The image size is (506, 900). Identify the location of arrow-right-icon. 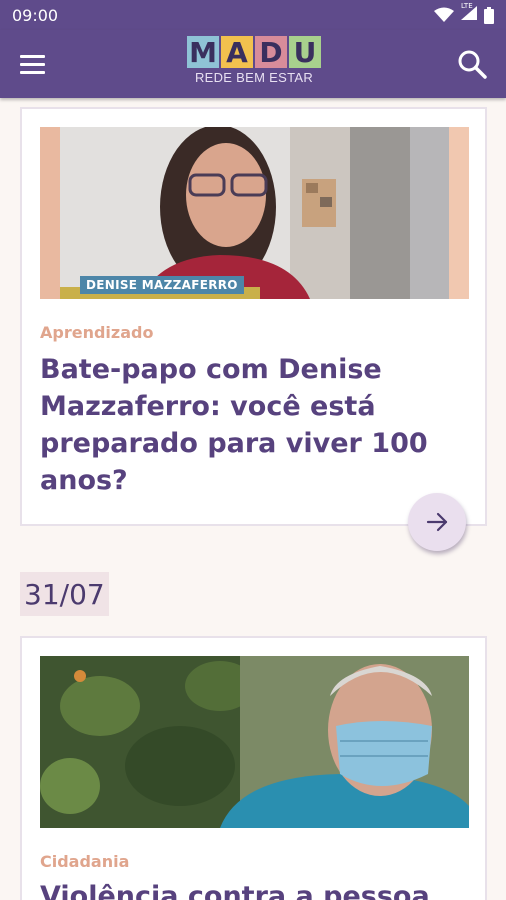
(437, 522).